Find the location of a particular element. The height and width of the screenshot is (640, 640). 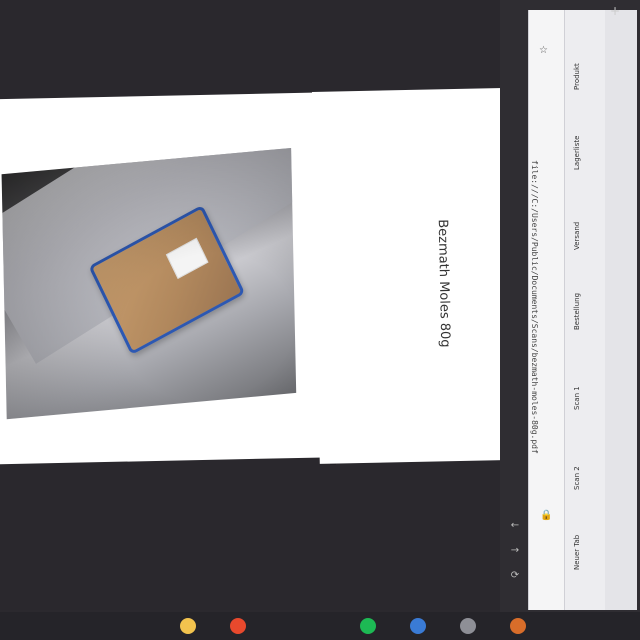

new-tab-icon: + is located at coordinates (615, 11).